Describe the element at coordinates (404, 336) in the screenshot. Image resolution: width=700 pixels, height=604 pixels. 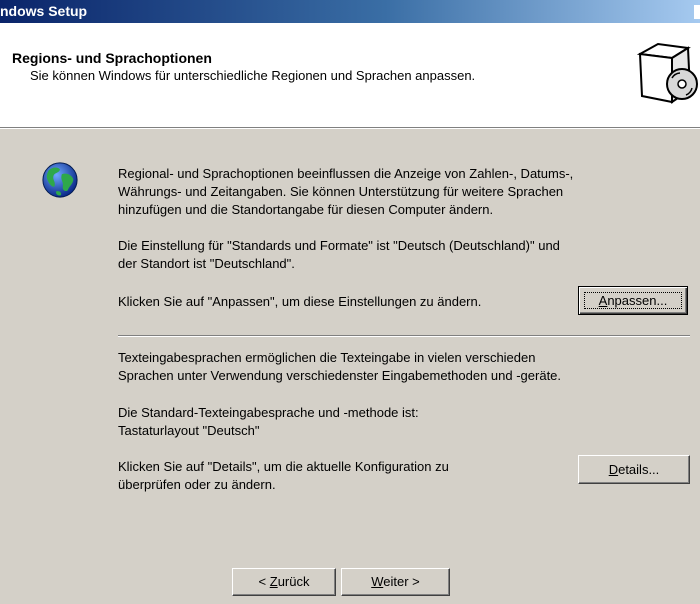
I see `section-divider` at that location.